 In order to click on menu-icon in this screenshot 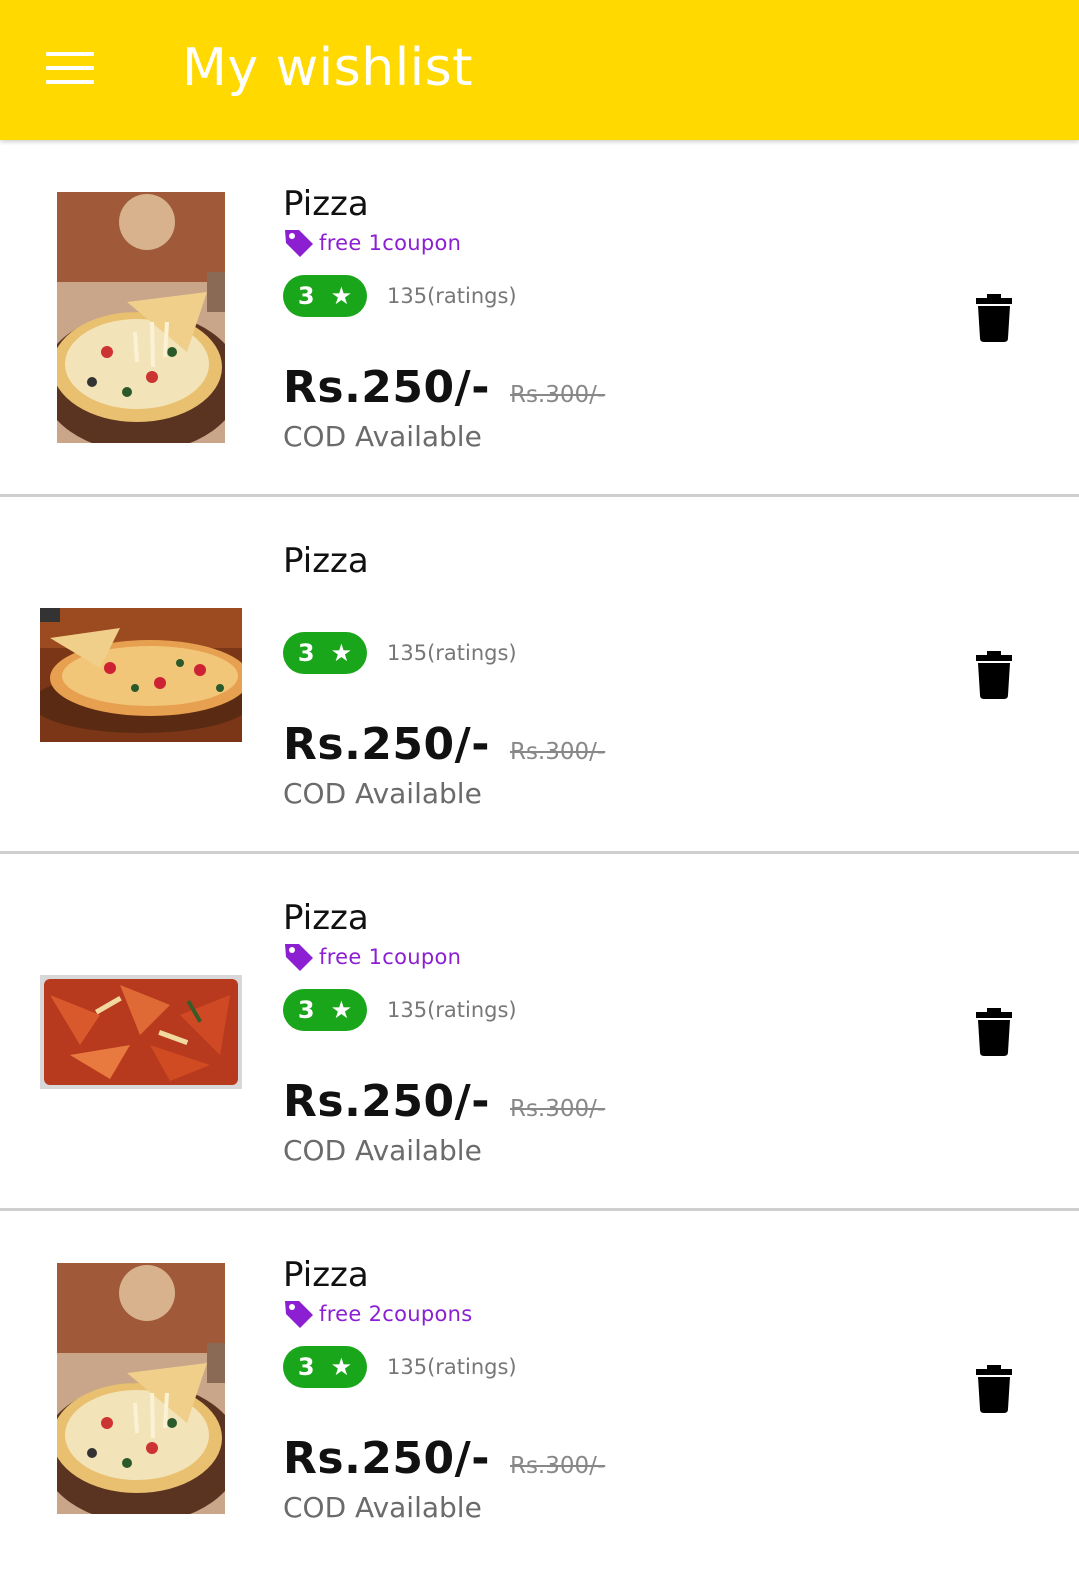, I will do `click(70, 69)`.